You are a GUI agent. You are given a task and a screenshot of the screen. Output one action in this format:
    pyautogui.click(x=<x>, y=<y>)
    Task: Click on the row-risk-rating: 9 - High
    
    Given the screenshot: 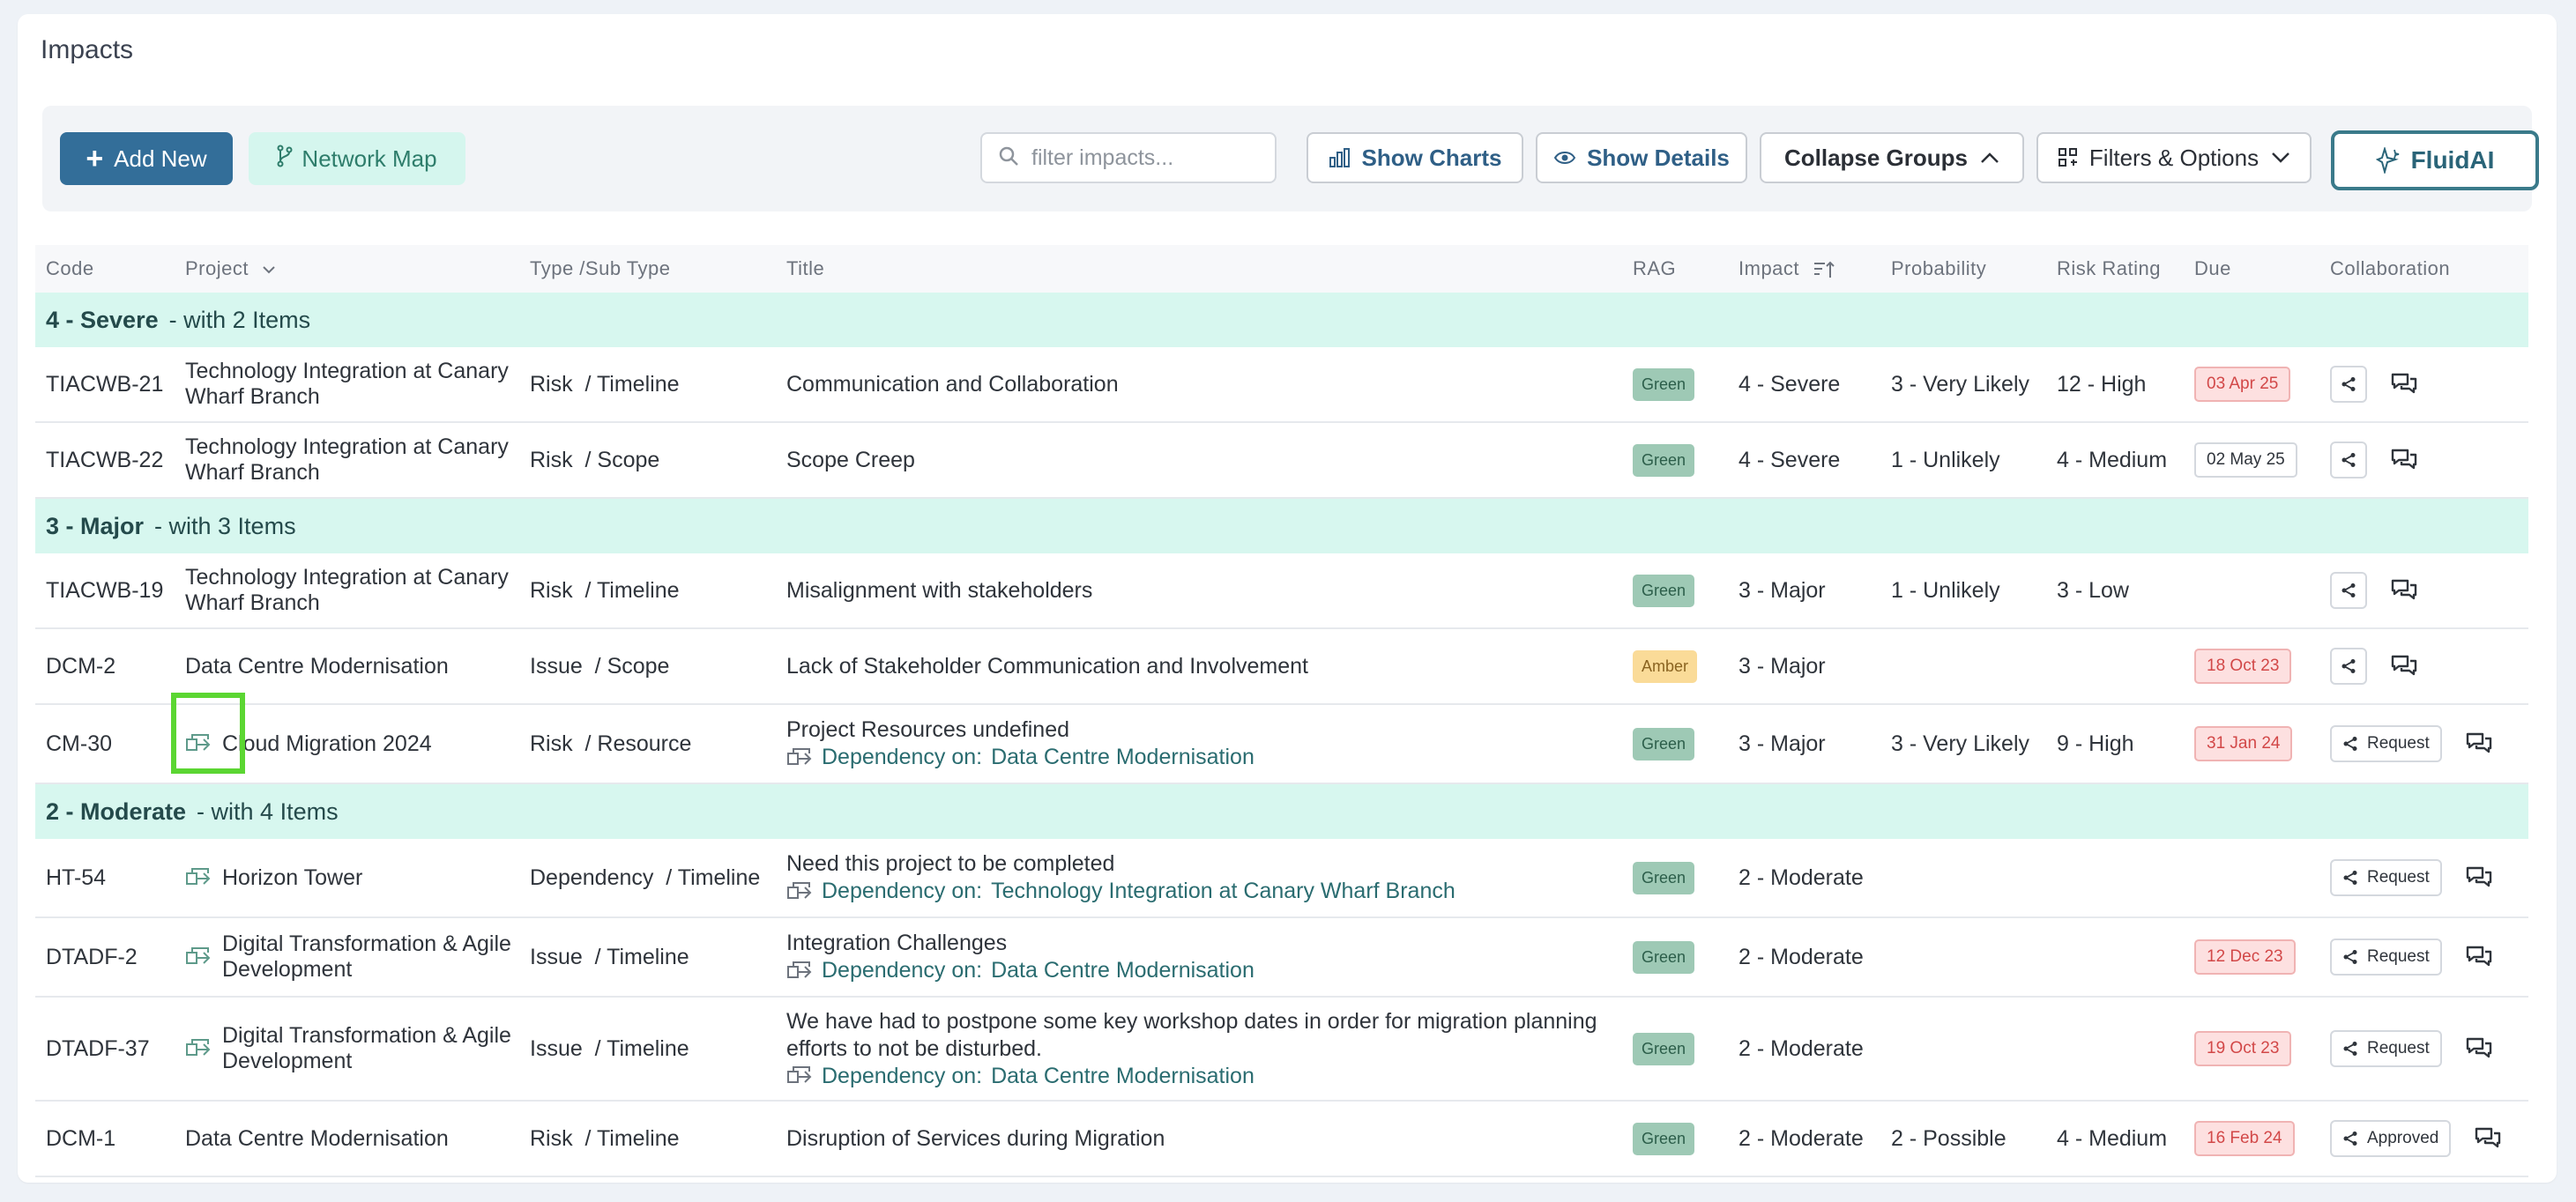 What is the action you would take?
    pyautogui.click(x=2115, y=744)
    